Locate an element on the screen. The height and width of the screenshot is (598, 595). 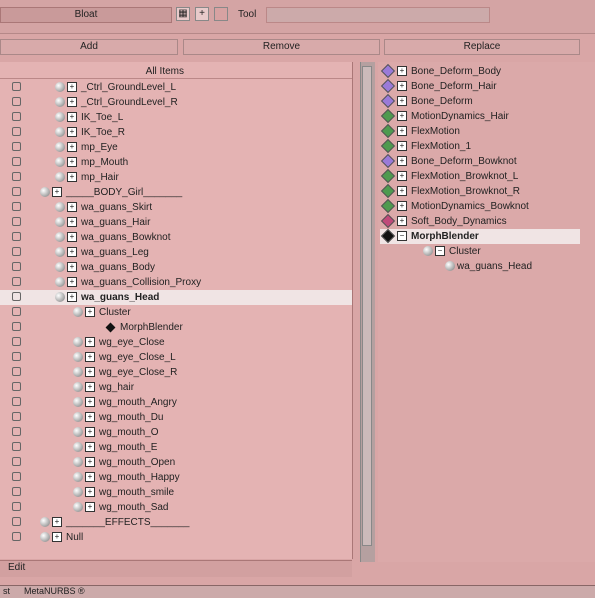
tree-row: + wg_mouth_Du is located at coordinates (176, 417).